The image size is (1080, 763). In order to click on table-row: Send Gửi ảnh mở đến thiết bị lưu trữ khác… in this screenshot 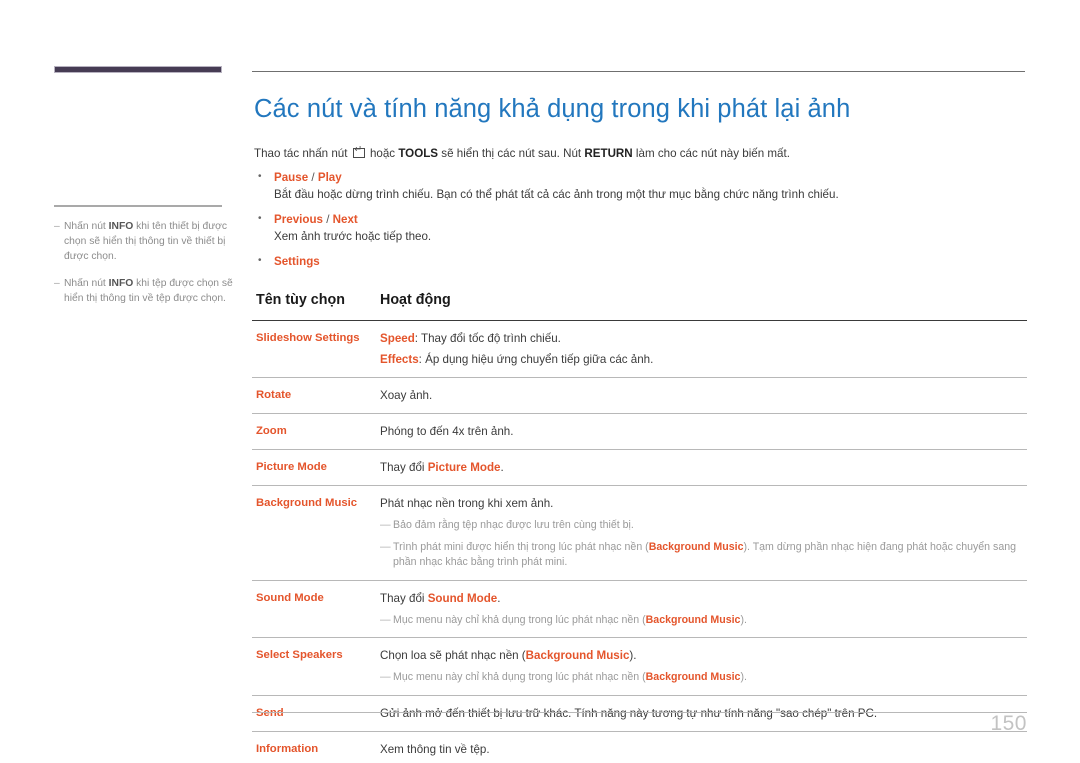, I will do `click(639, 713)`.